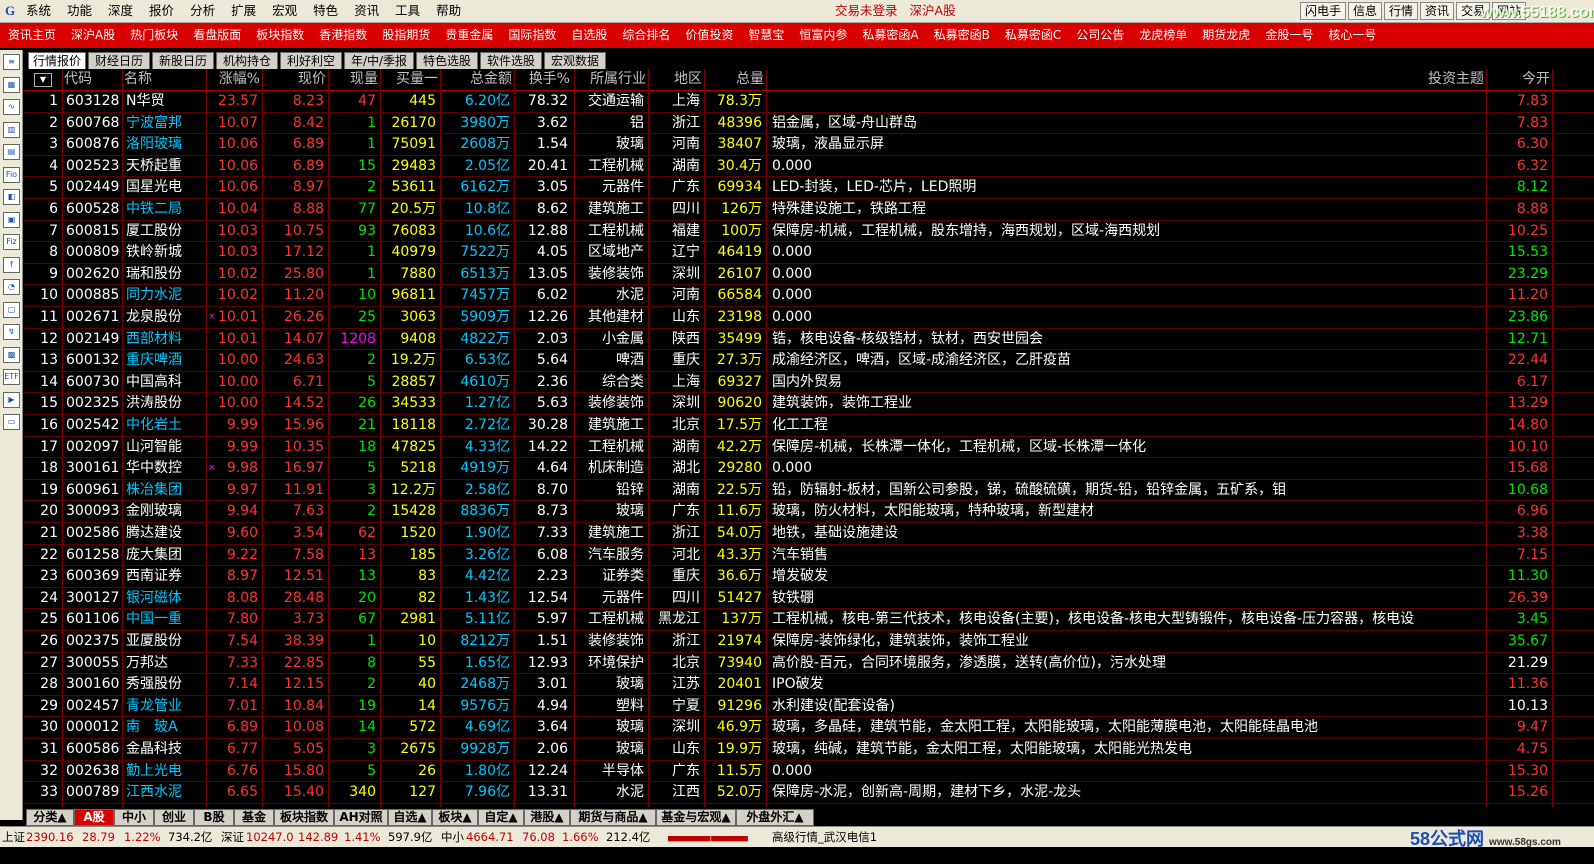 This screenshot has height=864, width=1594. I want to click on cell-name: 亚厦股份, so click(165, 642).